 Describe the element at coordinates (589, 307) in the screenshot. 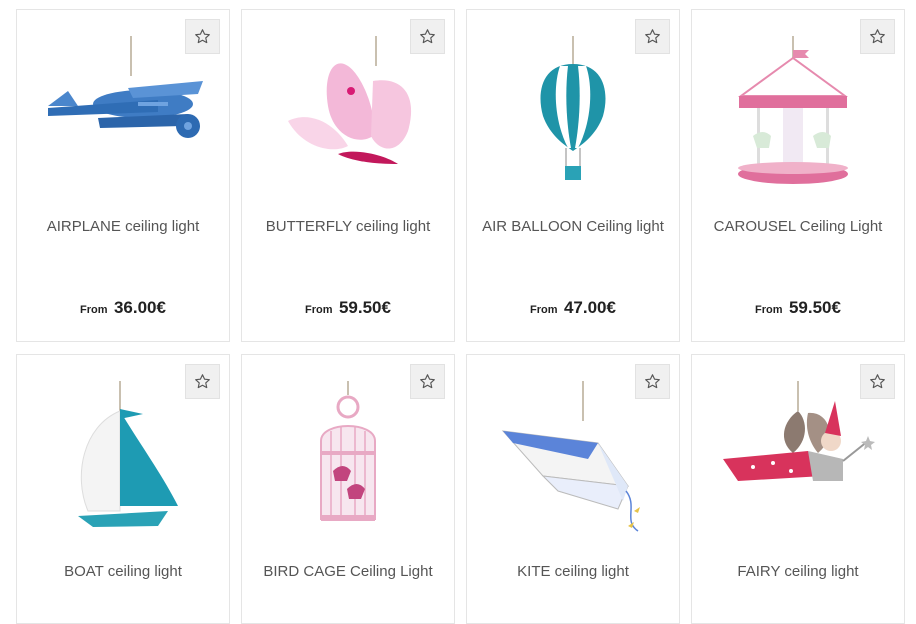

I see `price-amount: 47.00€` at that location.